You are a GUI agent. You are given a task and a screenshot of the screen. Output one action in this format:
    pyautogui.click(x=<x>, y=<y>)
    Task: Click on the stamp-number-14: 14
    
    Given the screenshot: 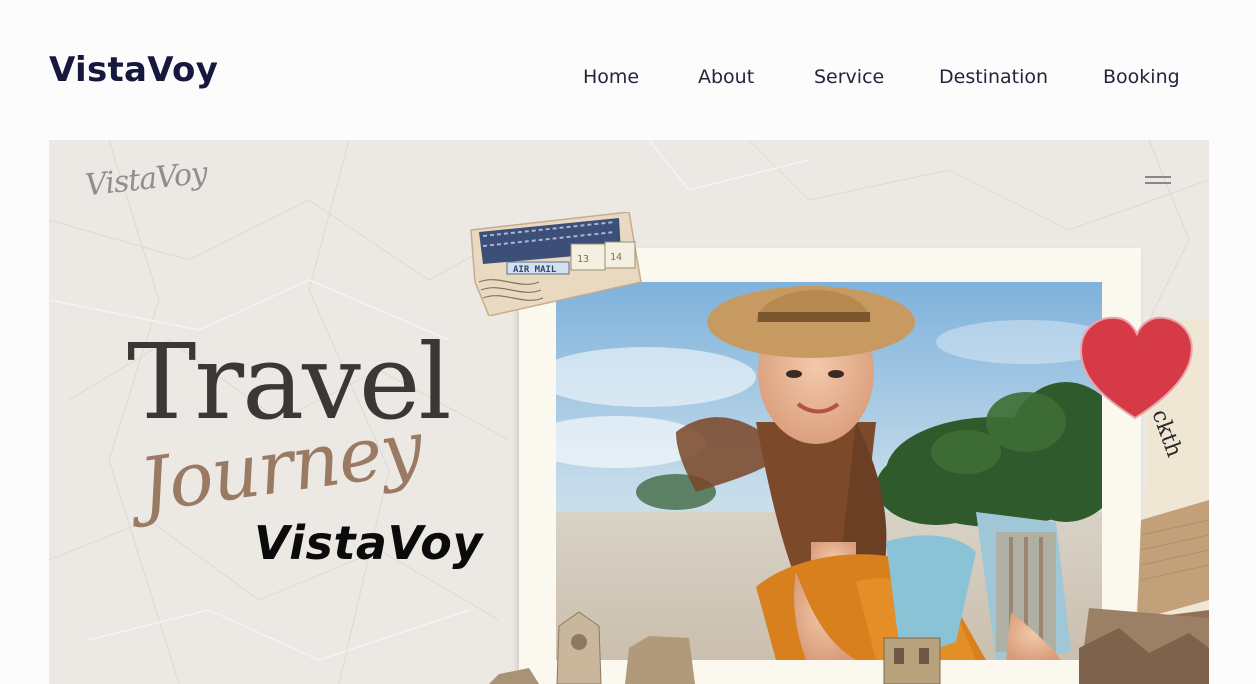 What is the action you would take?
    pyautogui.click(x=616, y=257)
    